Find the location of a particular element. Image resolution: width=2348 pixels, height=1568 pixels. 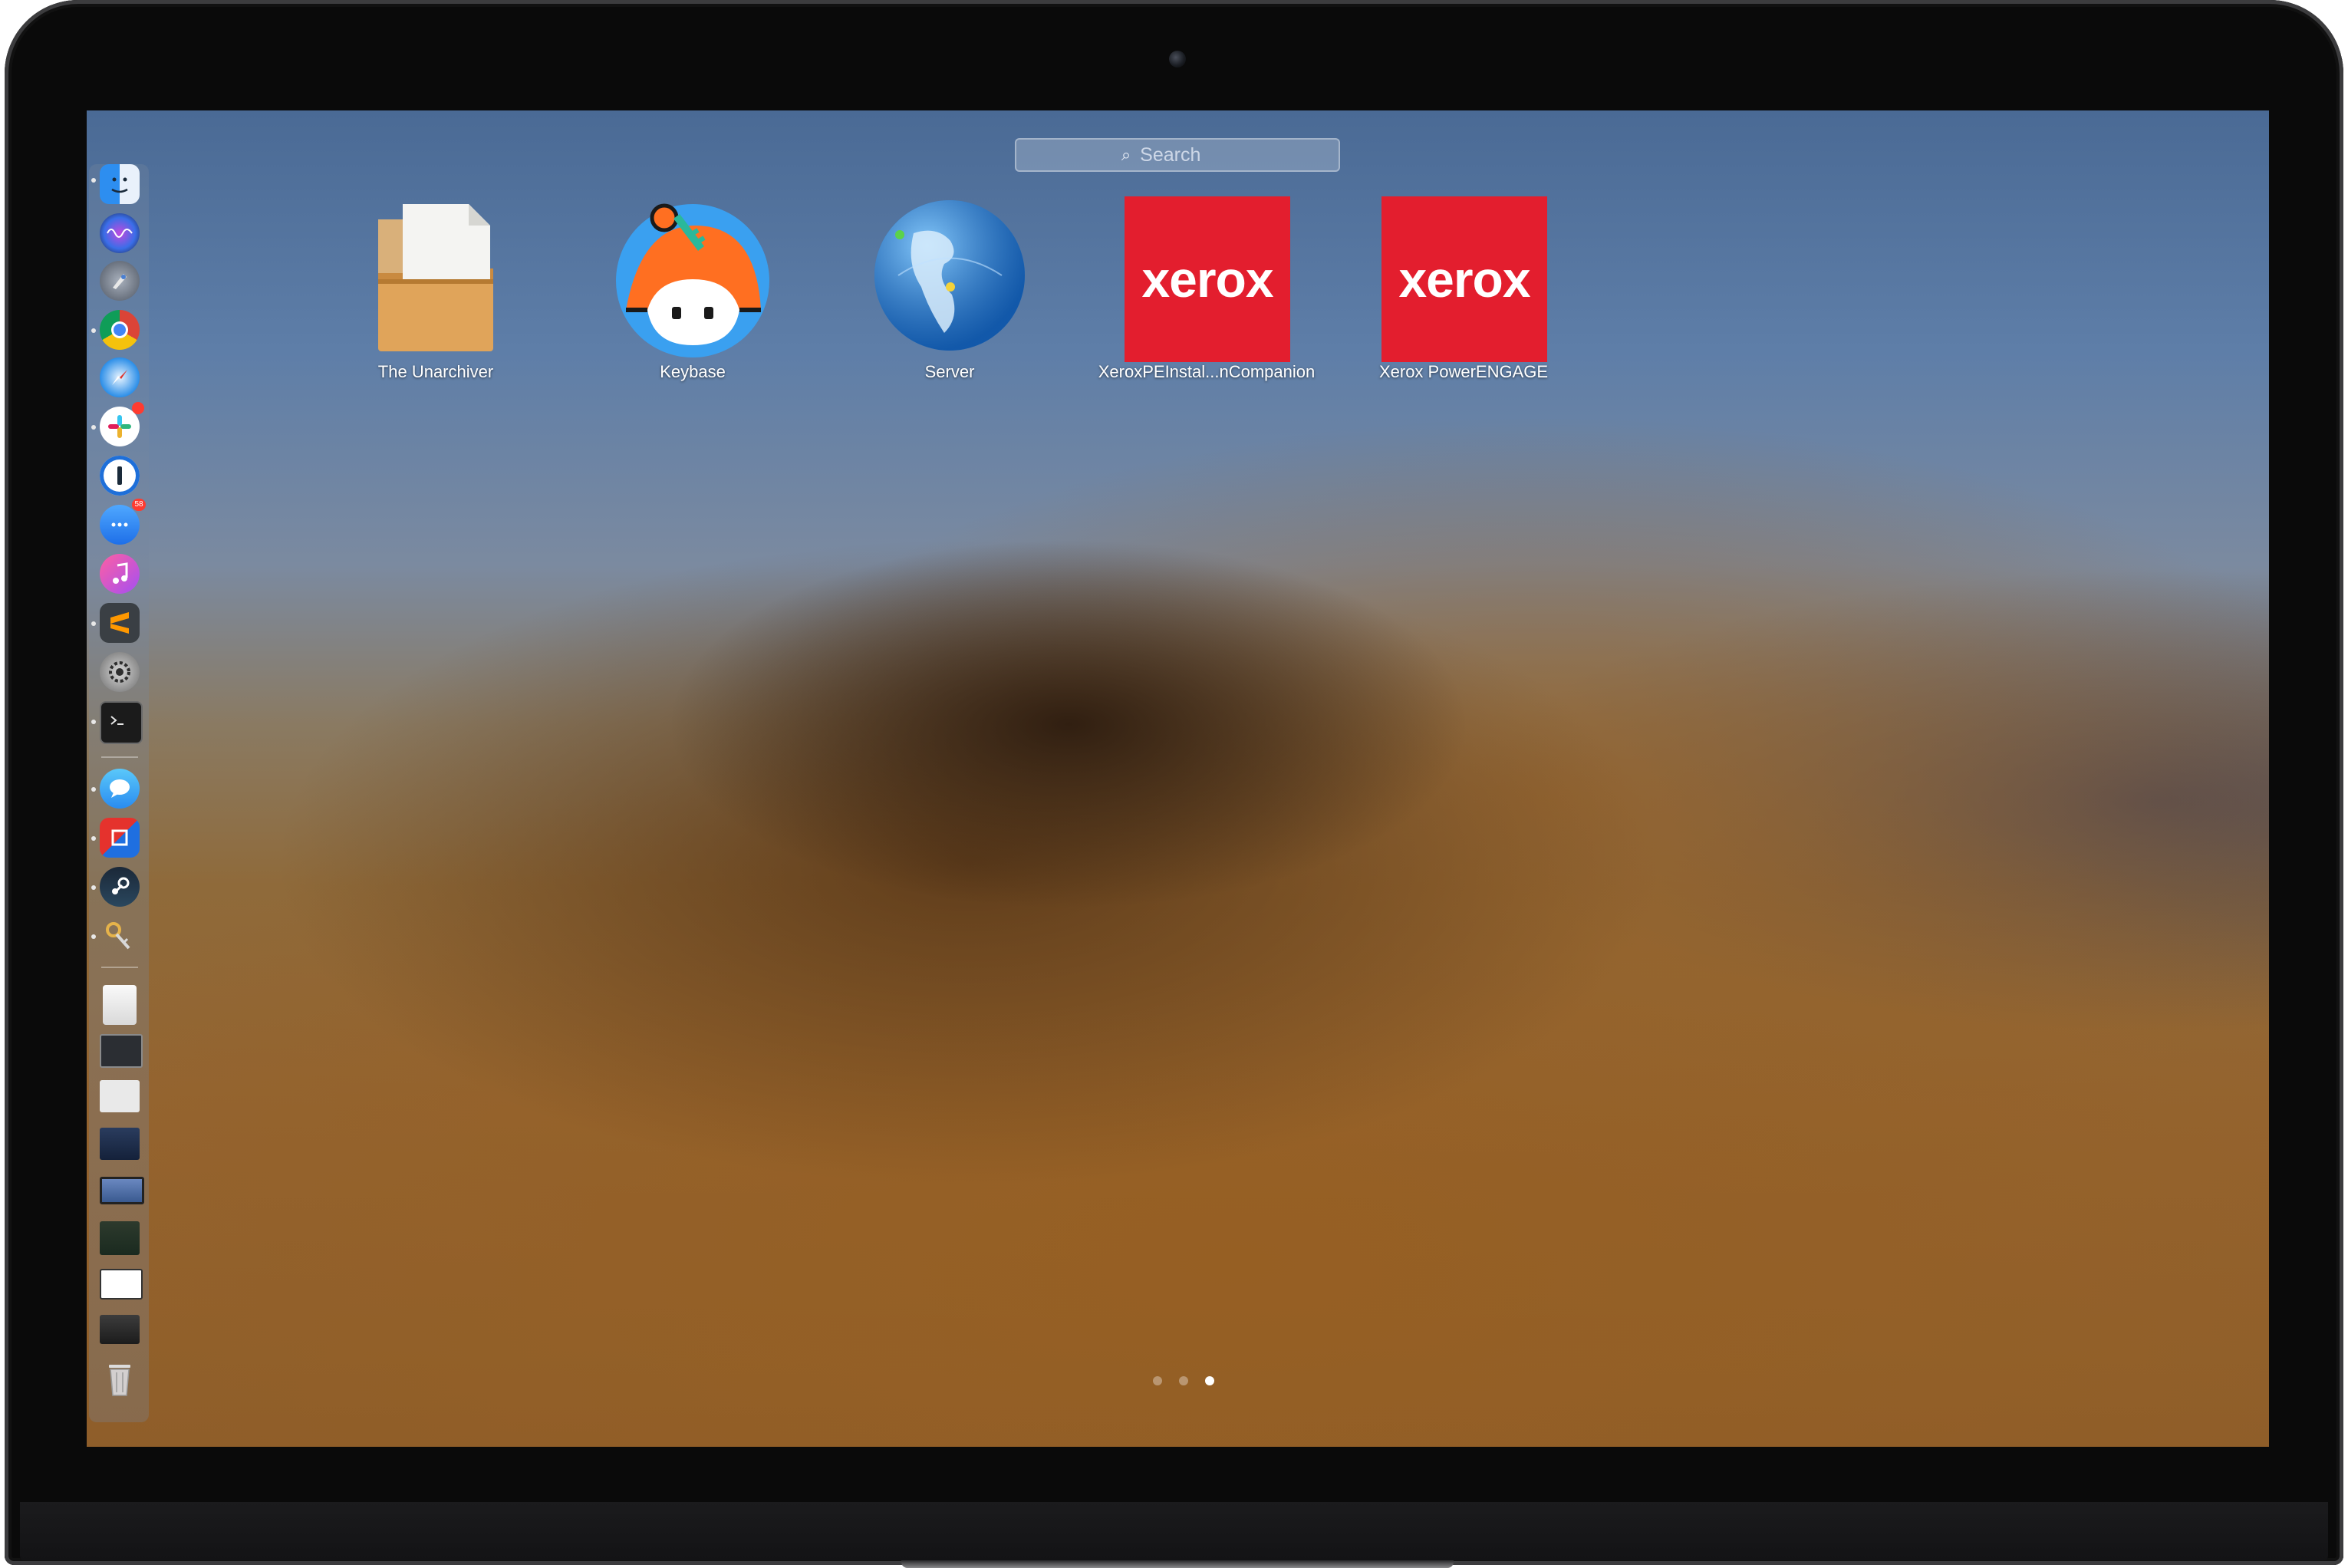

app-server: Server is located at coordinates (950, 294).